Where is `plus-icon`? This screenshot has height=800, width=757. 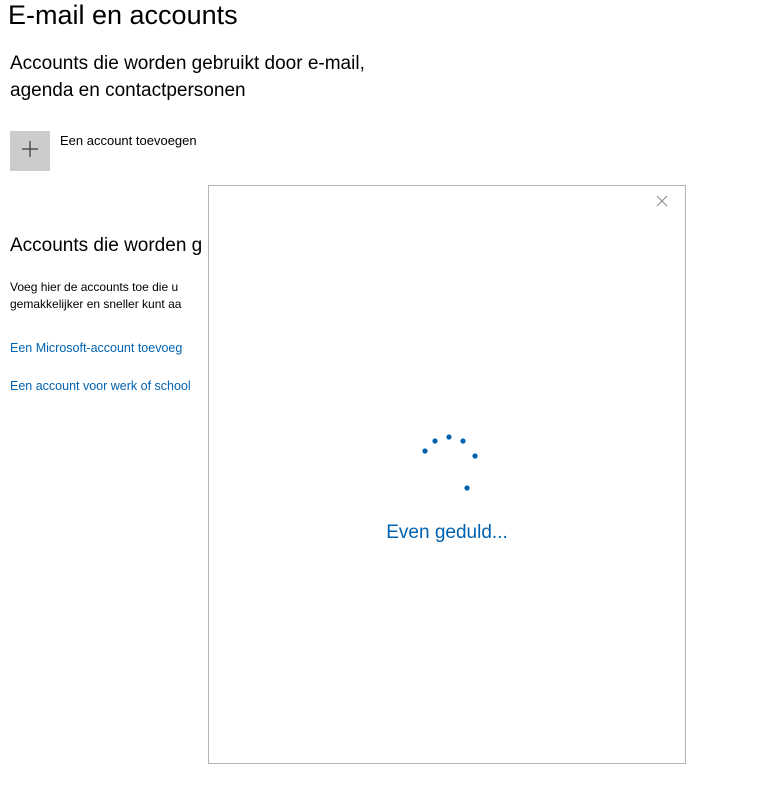
plus-icon is located at coordinates (30, 151).